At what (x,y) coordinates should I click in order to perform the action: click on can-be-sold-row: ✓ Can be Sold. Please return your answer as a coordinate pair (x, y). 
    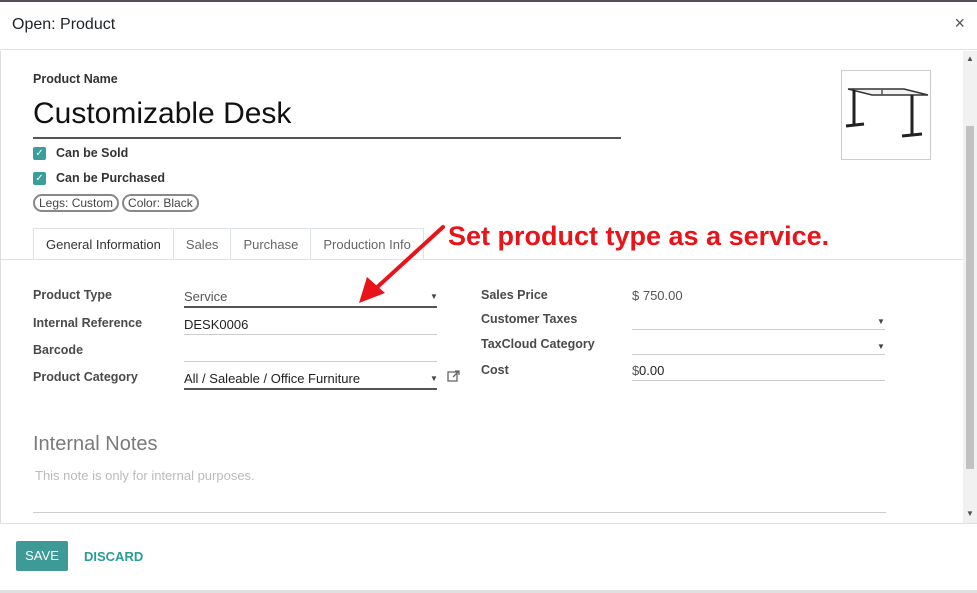
    Looking at the image, I should click on (80, 153).